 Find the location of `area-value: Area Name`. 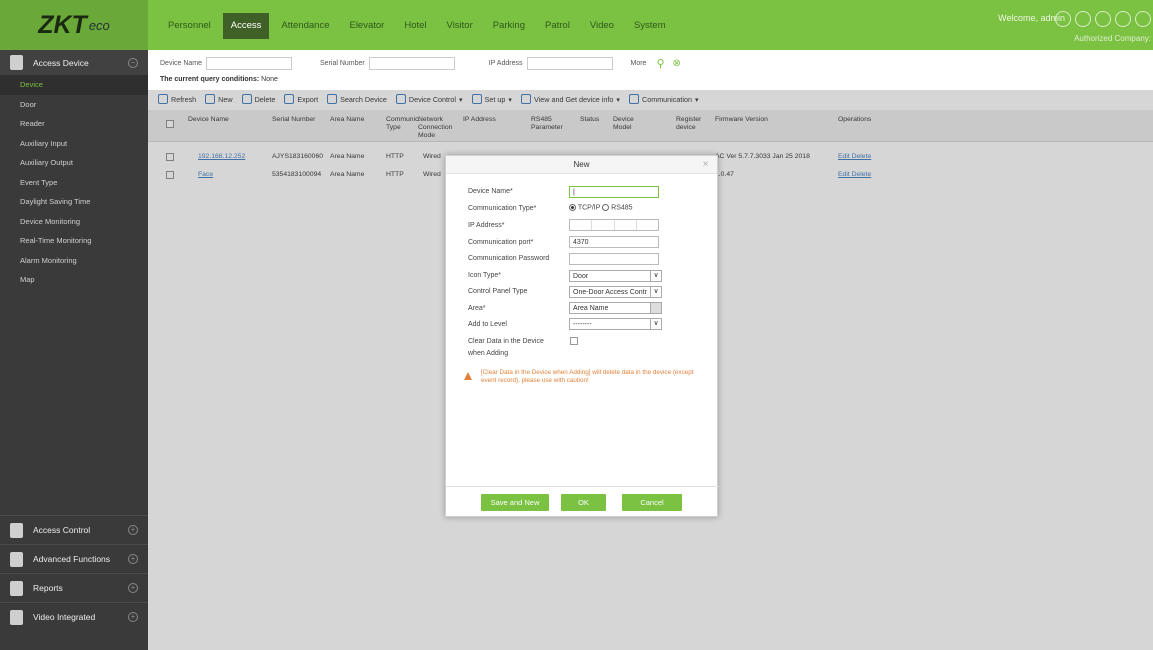

area-value: Area Name is located at coordinates (591, 308).